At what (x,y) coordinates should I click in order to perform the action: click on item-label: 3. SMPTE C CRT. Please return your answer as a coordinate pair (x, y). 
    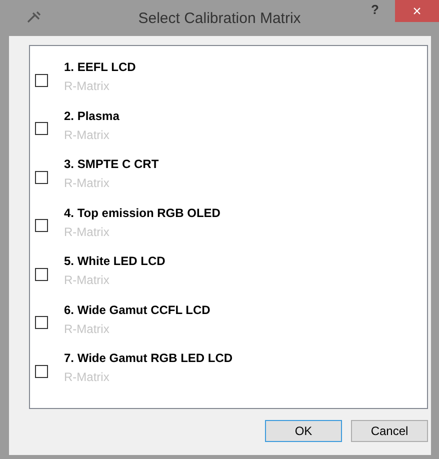
    Looking at the image, I should click on (111, 165).